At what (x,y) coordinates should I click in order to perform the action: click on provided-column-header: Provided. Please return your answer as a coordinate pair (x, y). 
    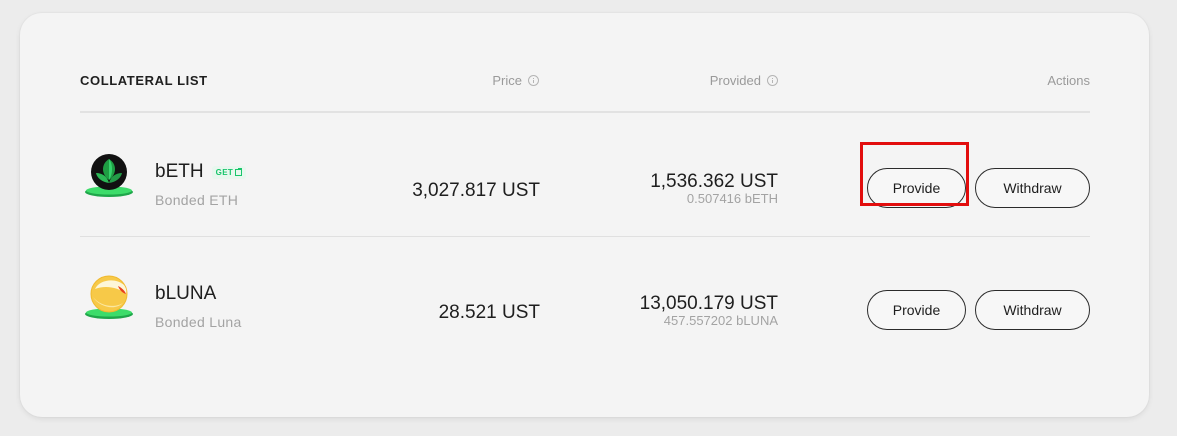
    Looking at the image, I should click on (744, 80).